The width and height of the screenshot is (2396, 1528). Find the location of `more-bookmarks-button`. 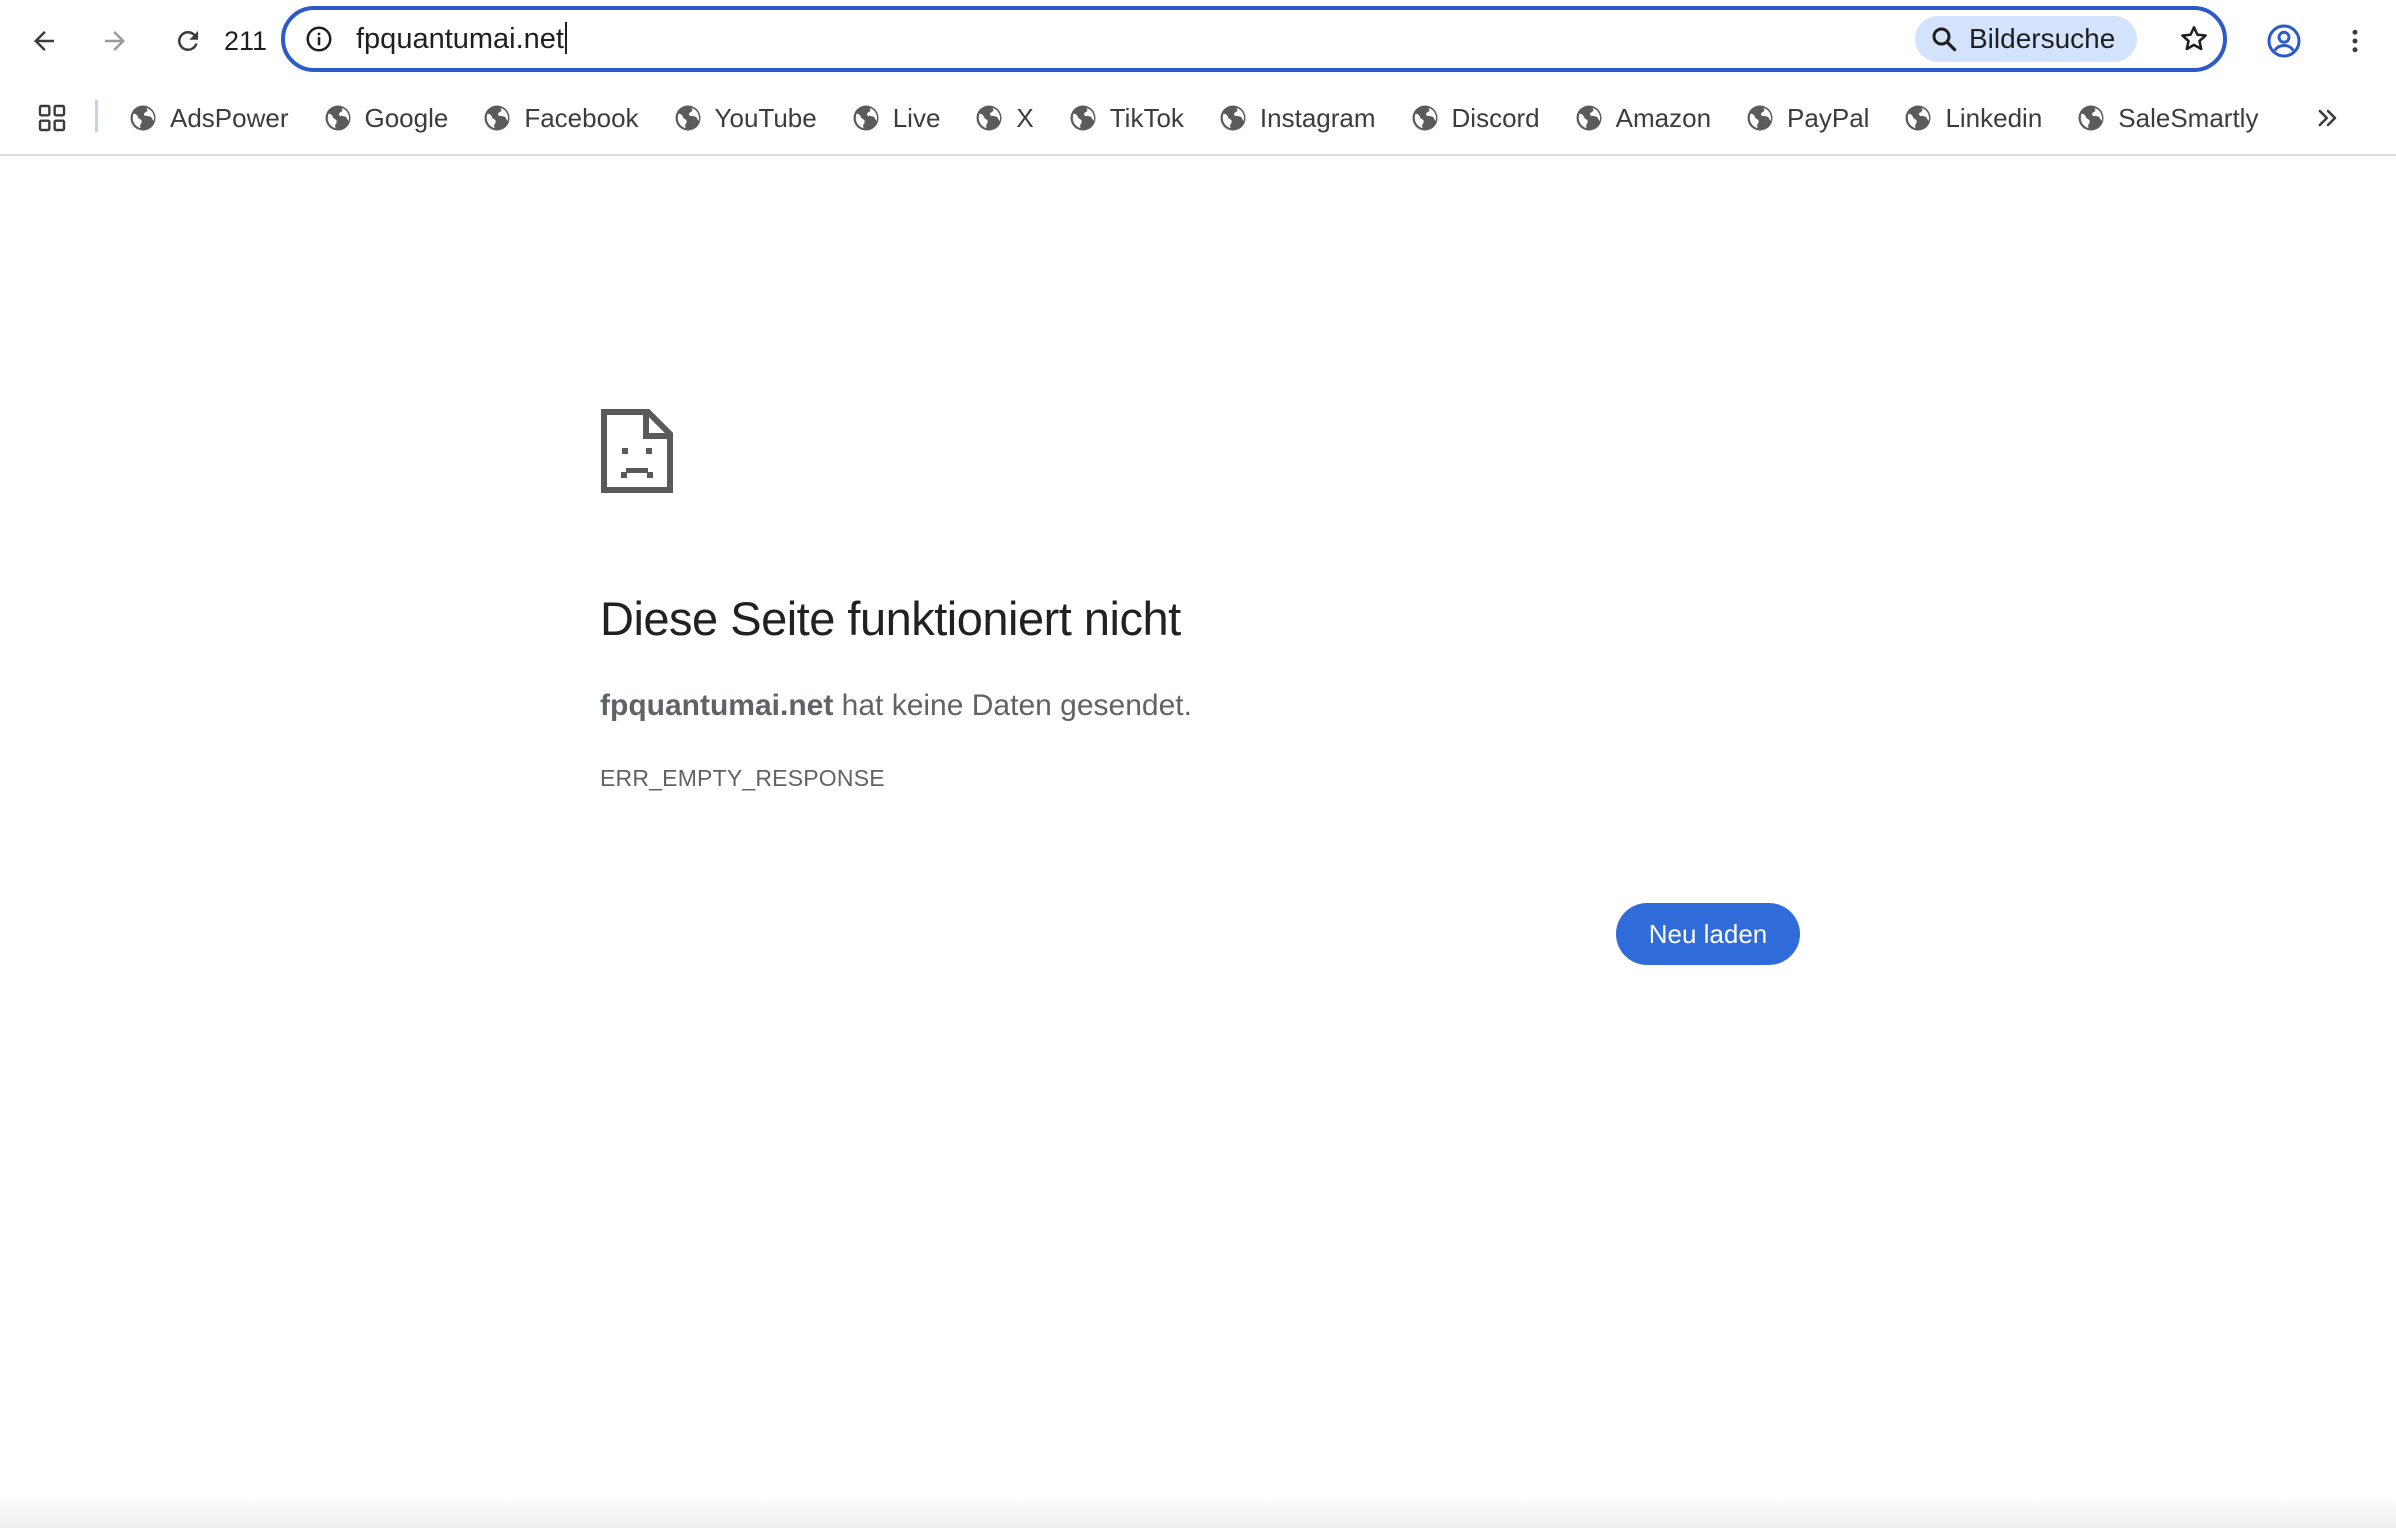

more-bookmarks-button is located at coordinates (2328, 118).